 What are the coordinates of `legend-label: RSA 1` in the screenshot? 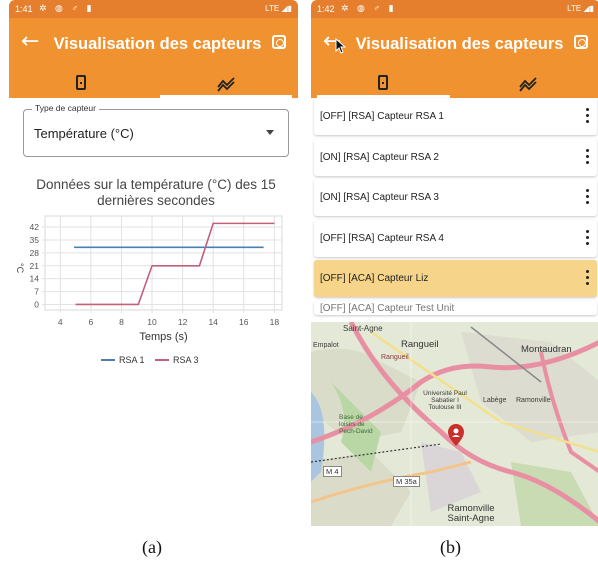 It's located at (132, 360).